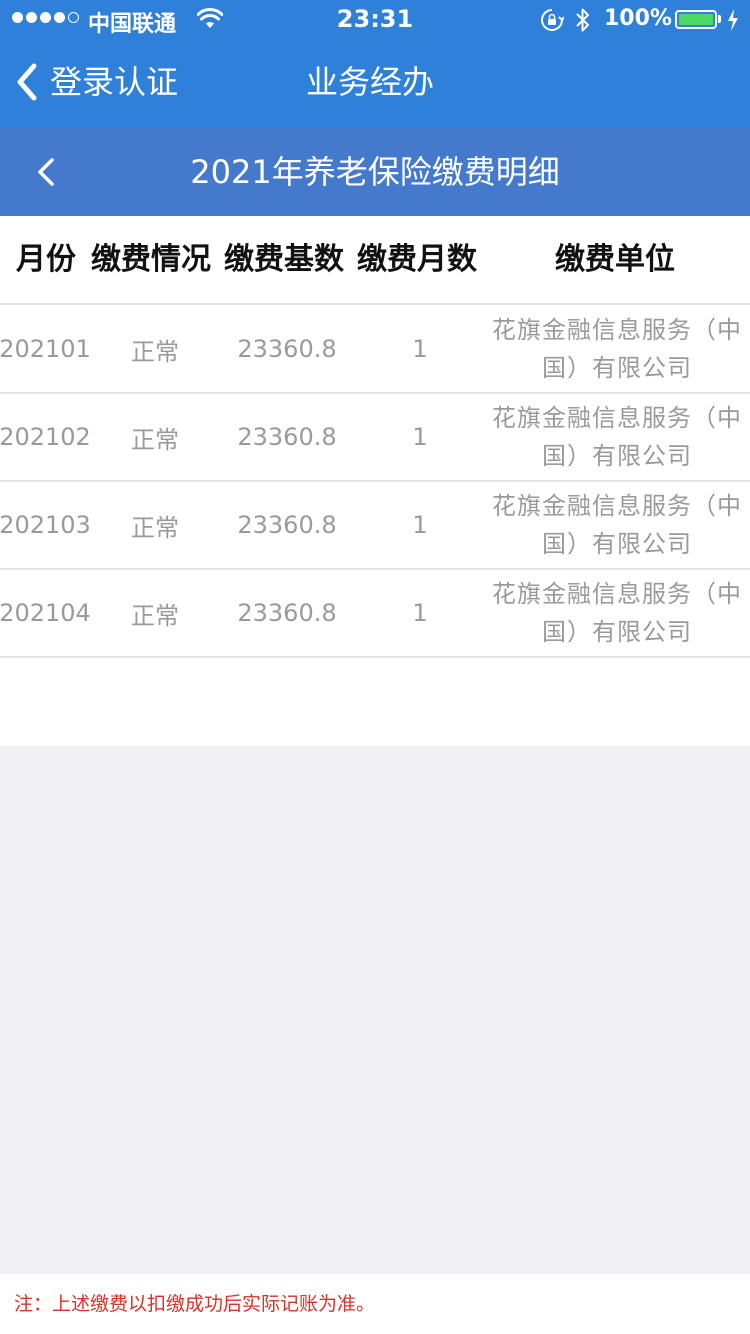 The height and width of the screenshot is (1334, 750). I want to click on column-header-base: 缴费基数, so click(284, 259).